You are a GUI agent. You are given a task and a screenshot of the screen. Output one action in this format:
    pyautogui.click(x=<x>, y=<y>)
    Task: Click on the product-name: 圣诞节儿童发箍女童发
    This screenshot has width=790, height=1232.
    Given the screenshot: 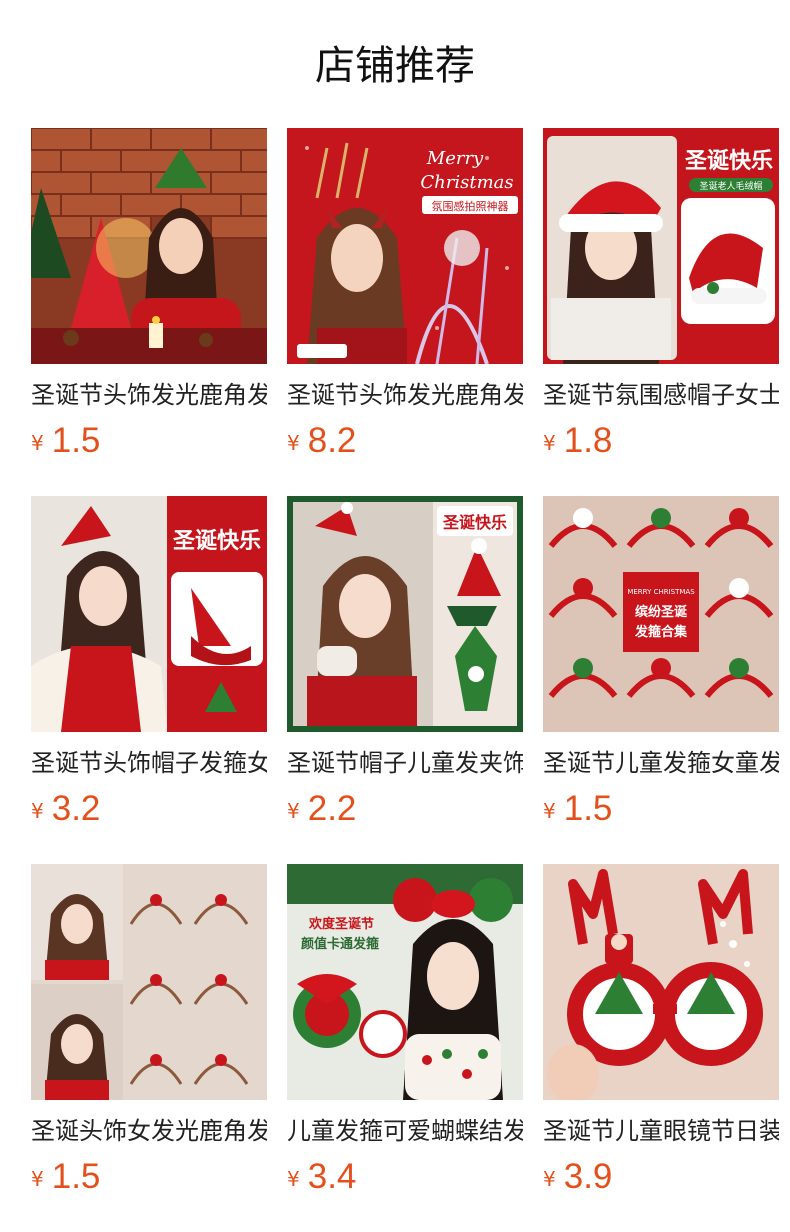 What is the action you would take?
    pyautogui.click(x=661, y=763)
    